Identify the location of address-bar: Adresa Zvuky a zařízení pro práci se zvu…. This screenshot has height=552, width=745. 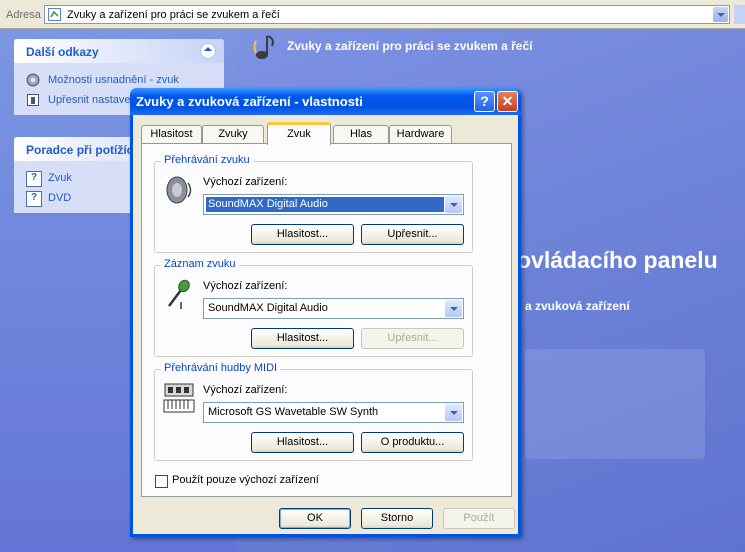
(372, 14).